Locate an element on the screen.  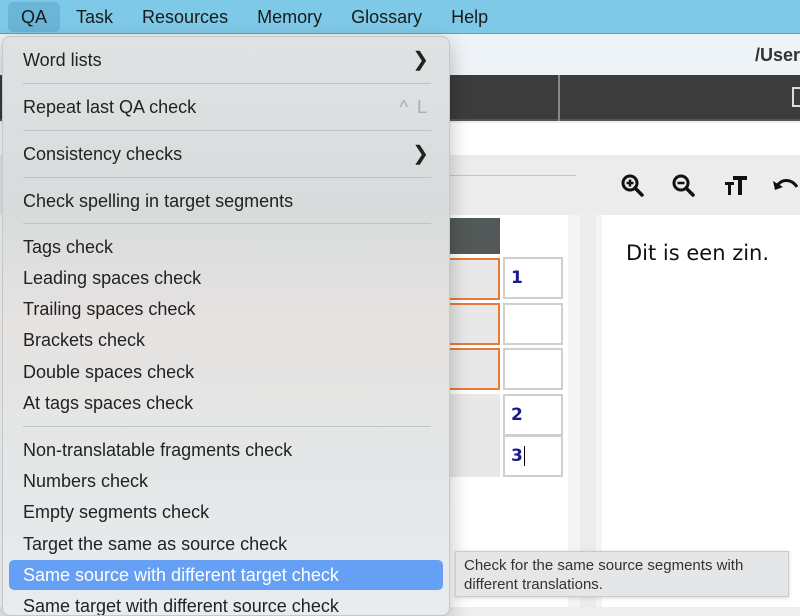
menu-item-label: Word lists is located at coordinates (62, 60).